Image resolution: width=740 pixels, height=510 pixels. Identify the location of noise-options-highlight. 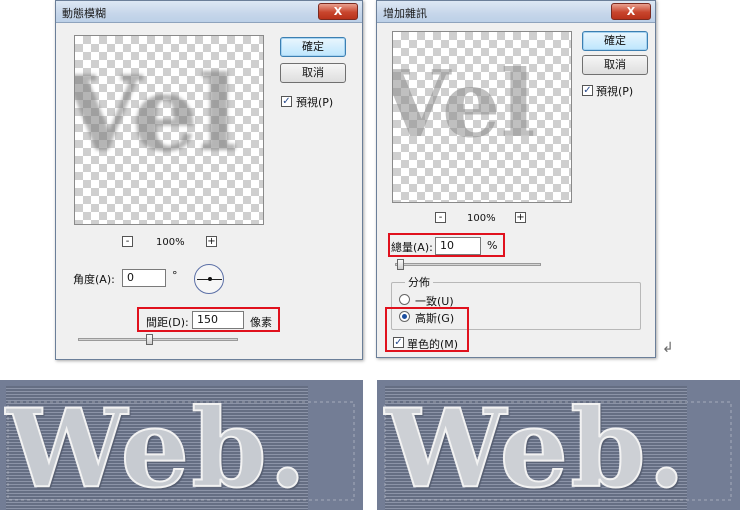
(427, 329).